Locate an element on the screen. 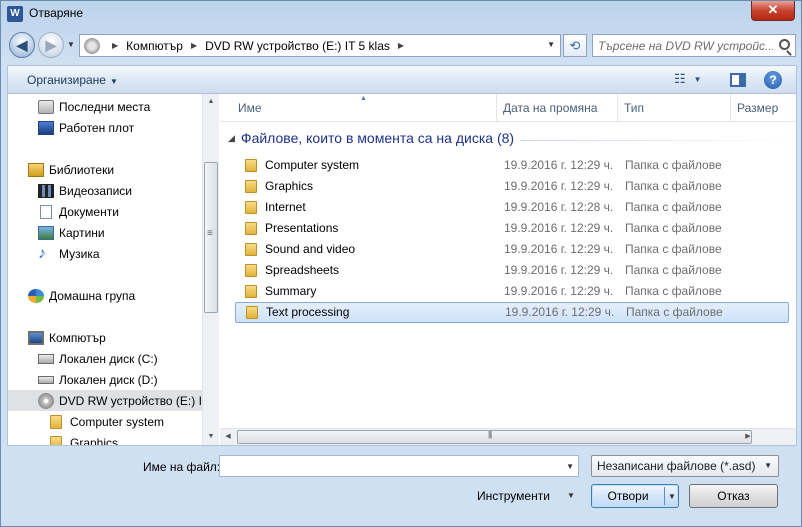 This screenshot has height=527, width=802. sidebar-item-computer: Компютър is located at coordinates (105, 337).